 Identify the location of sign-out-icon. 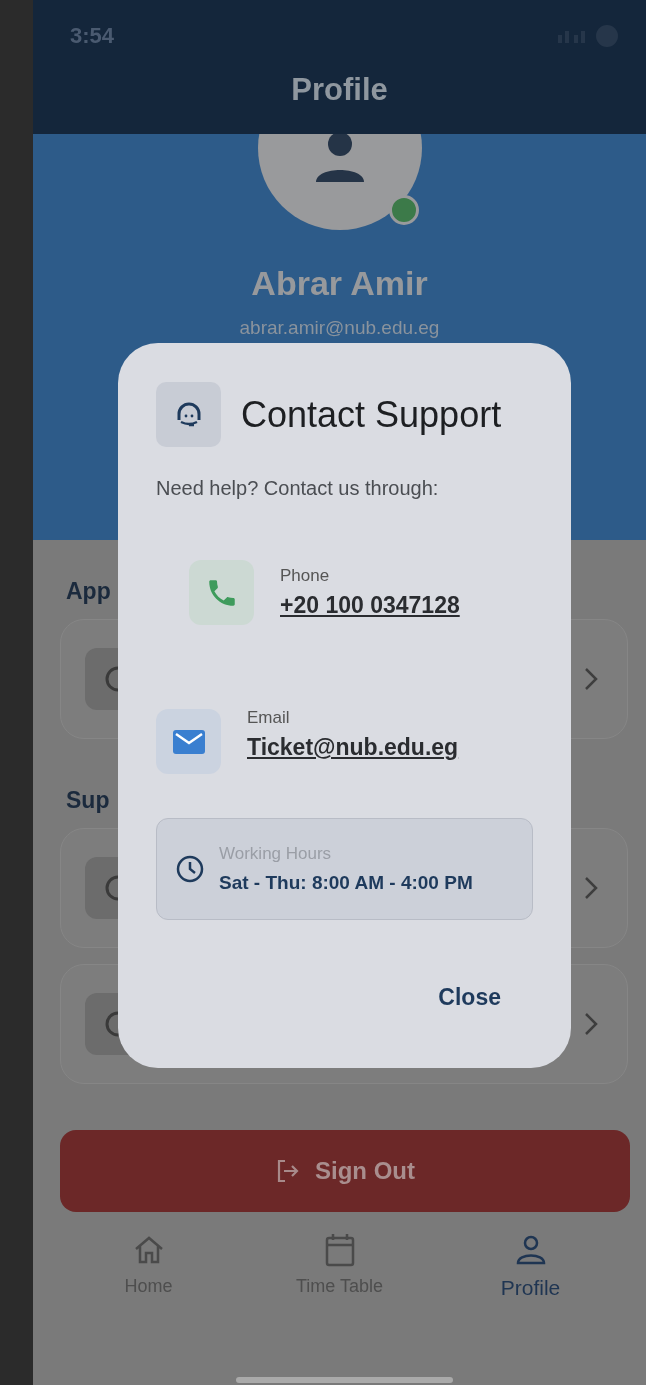
(288, 1171).